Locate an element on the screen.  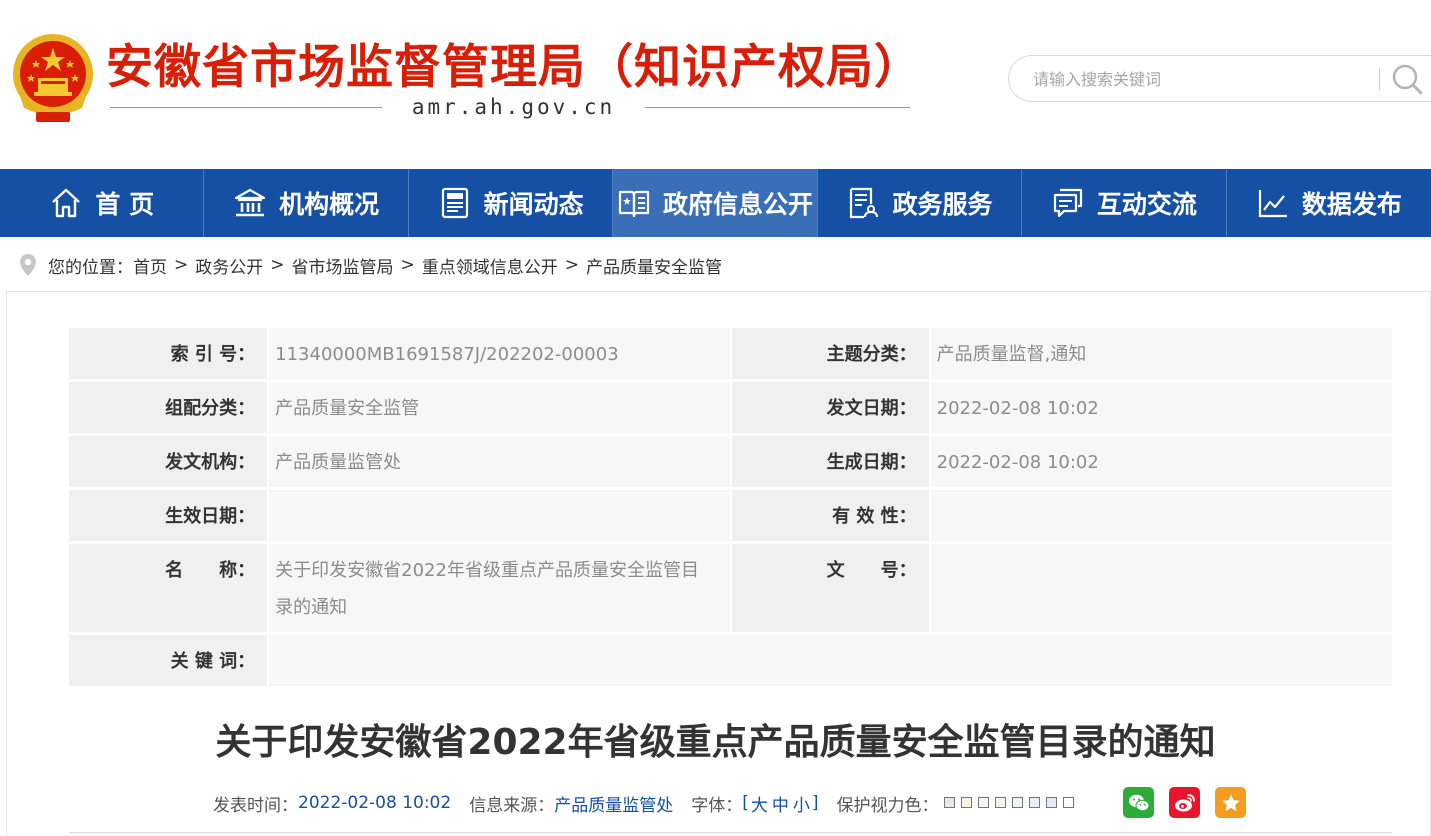
breadcrumb-item-current: 产品质量安全监管 is located at coordinates (654, 265).